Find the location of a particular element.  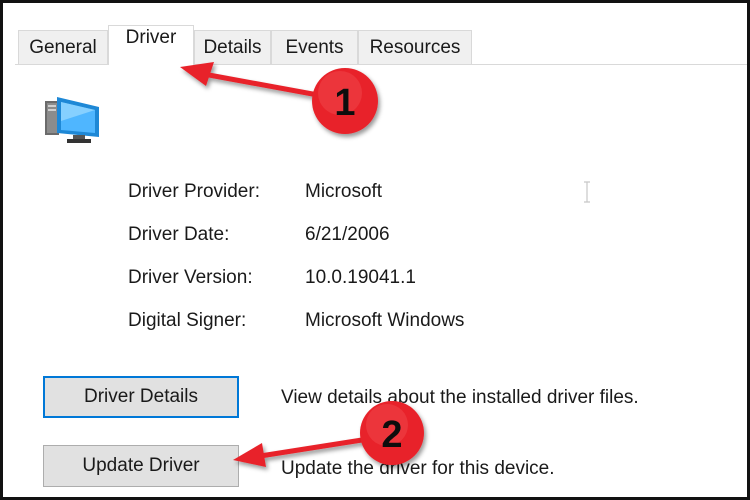

update-driver-button-label: Update Driver is located at coordinates (141, 465).